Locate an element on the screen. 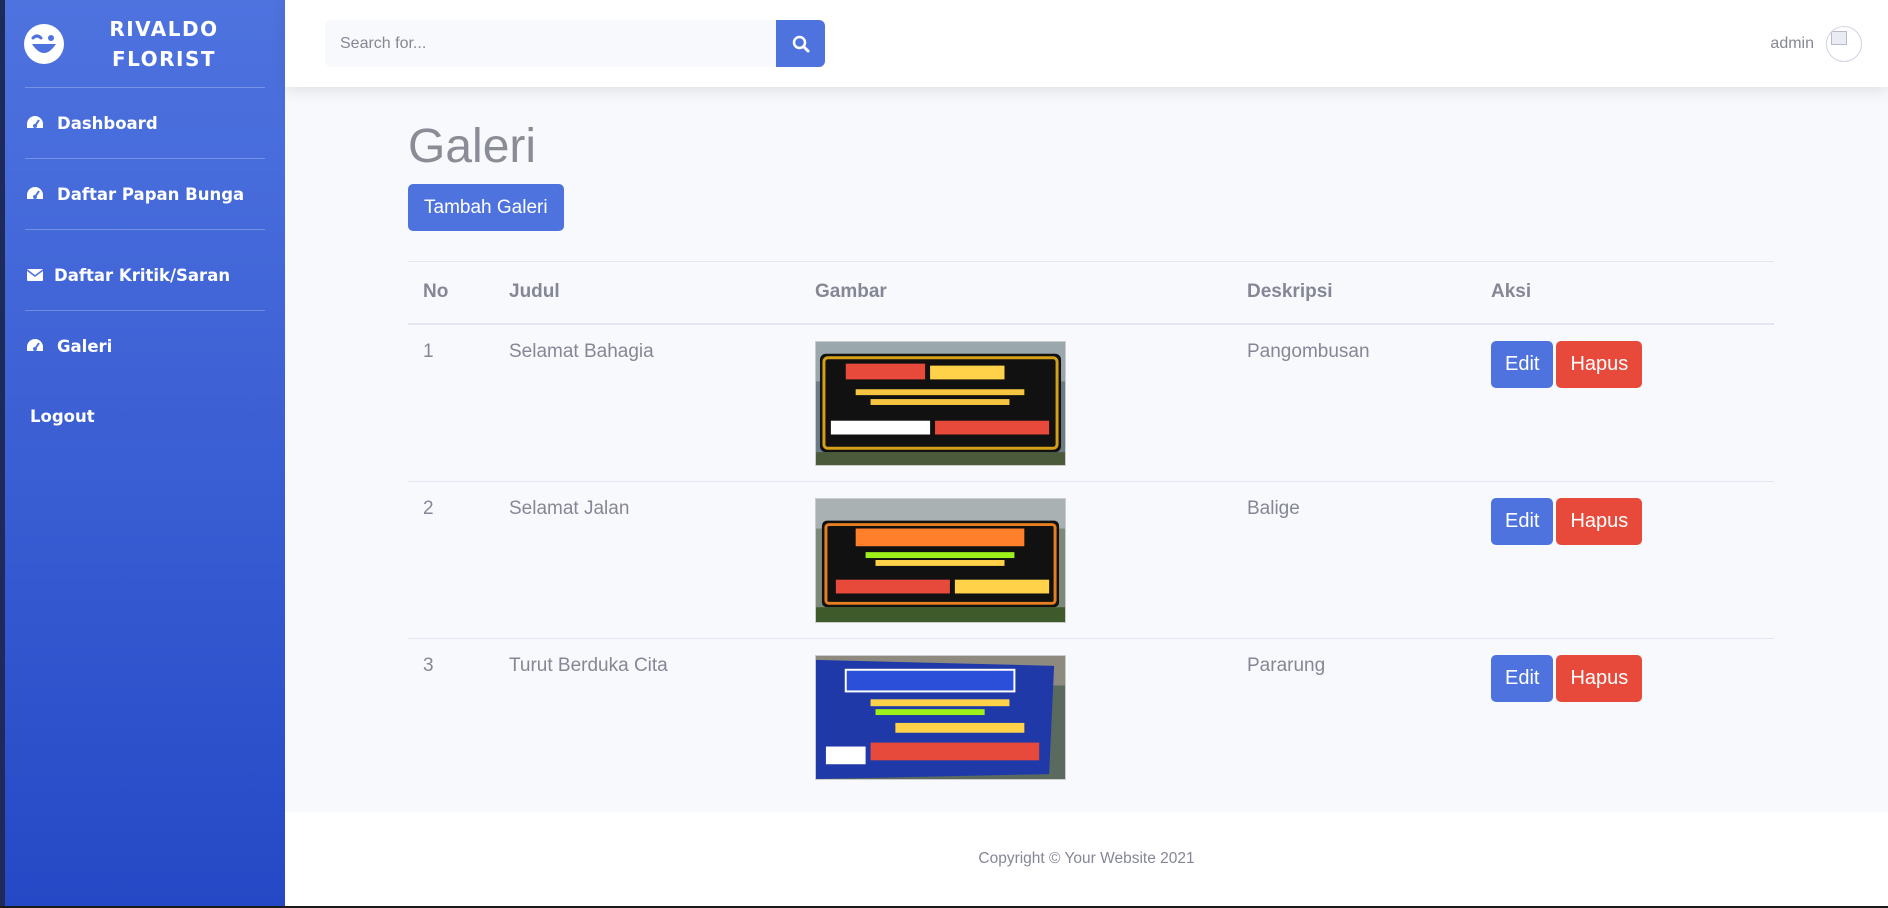  column-header-gambar: Gambar is located at coordinates (1016, 293).